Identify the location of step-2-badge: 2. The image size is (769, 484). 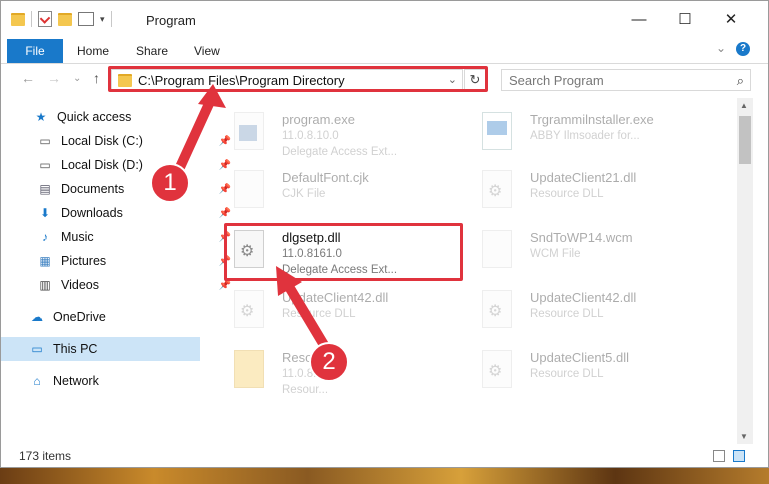
(329, 362).